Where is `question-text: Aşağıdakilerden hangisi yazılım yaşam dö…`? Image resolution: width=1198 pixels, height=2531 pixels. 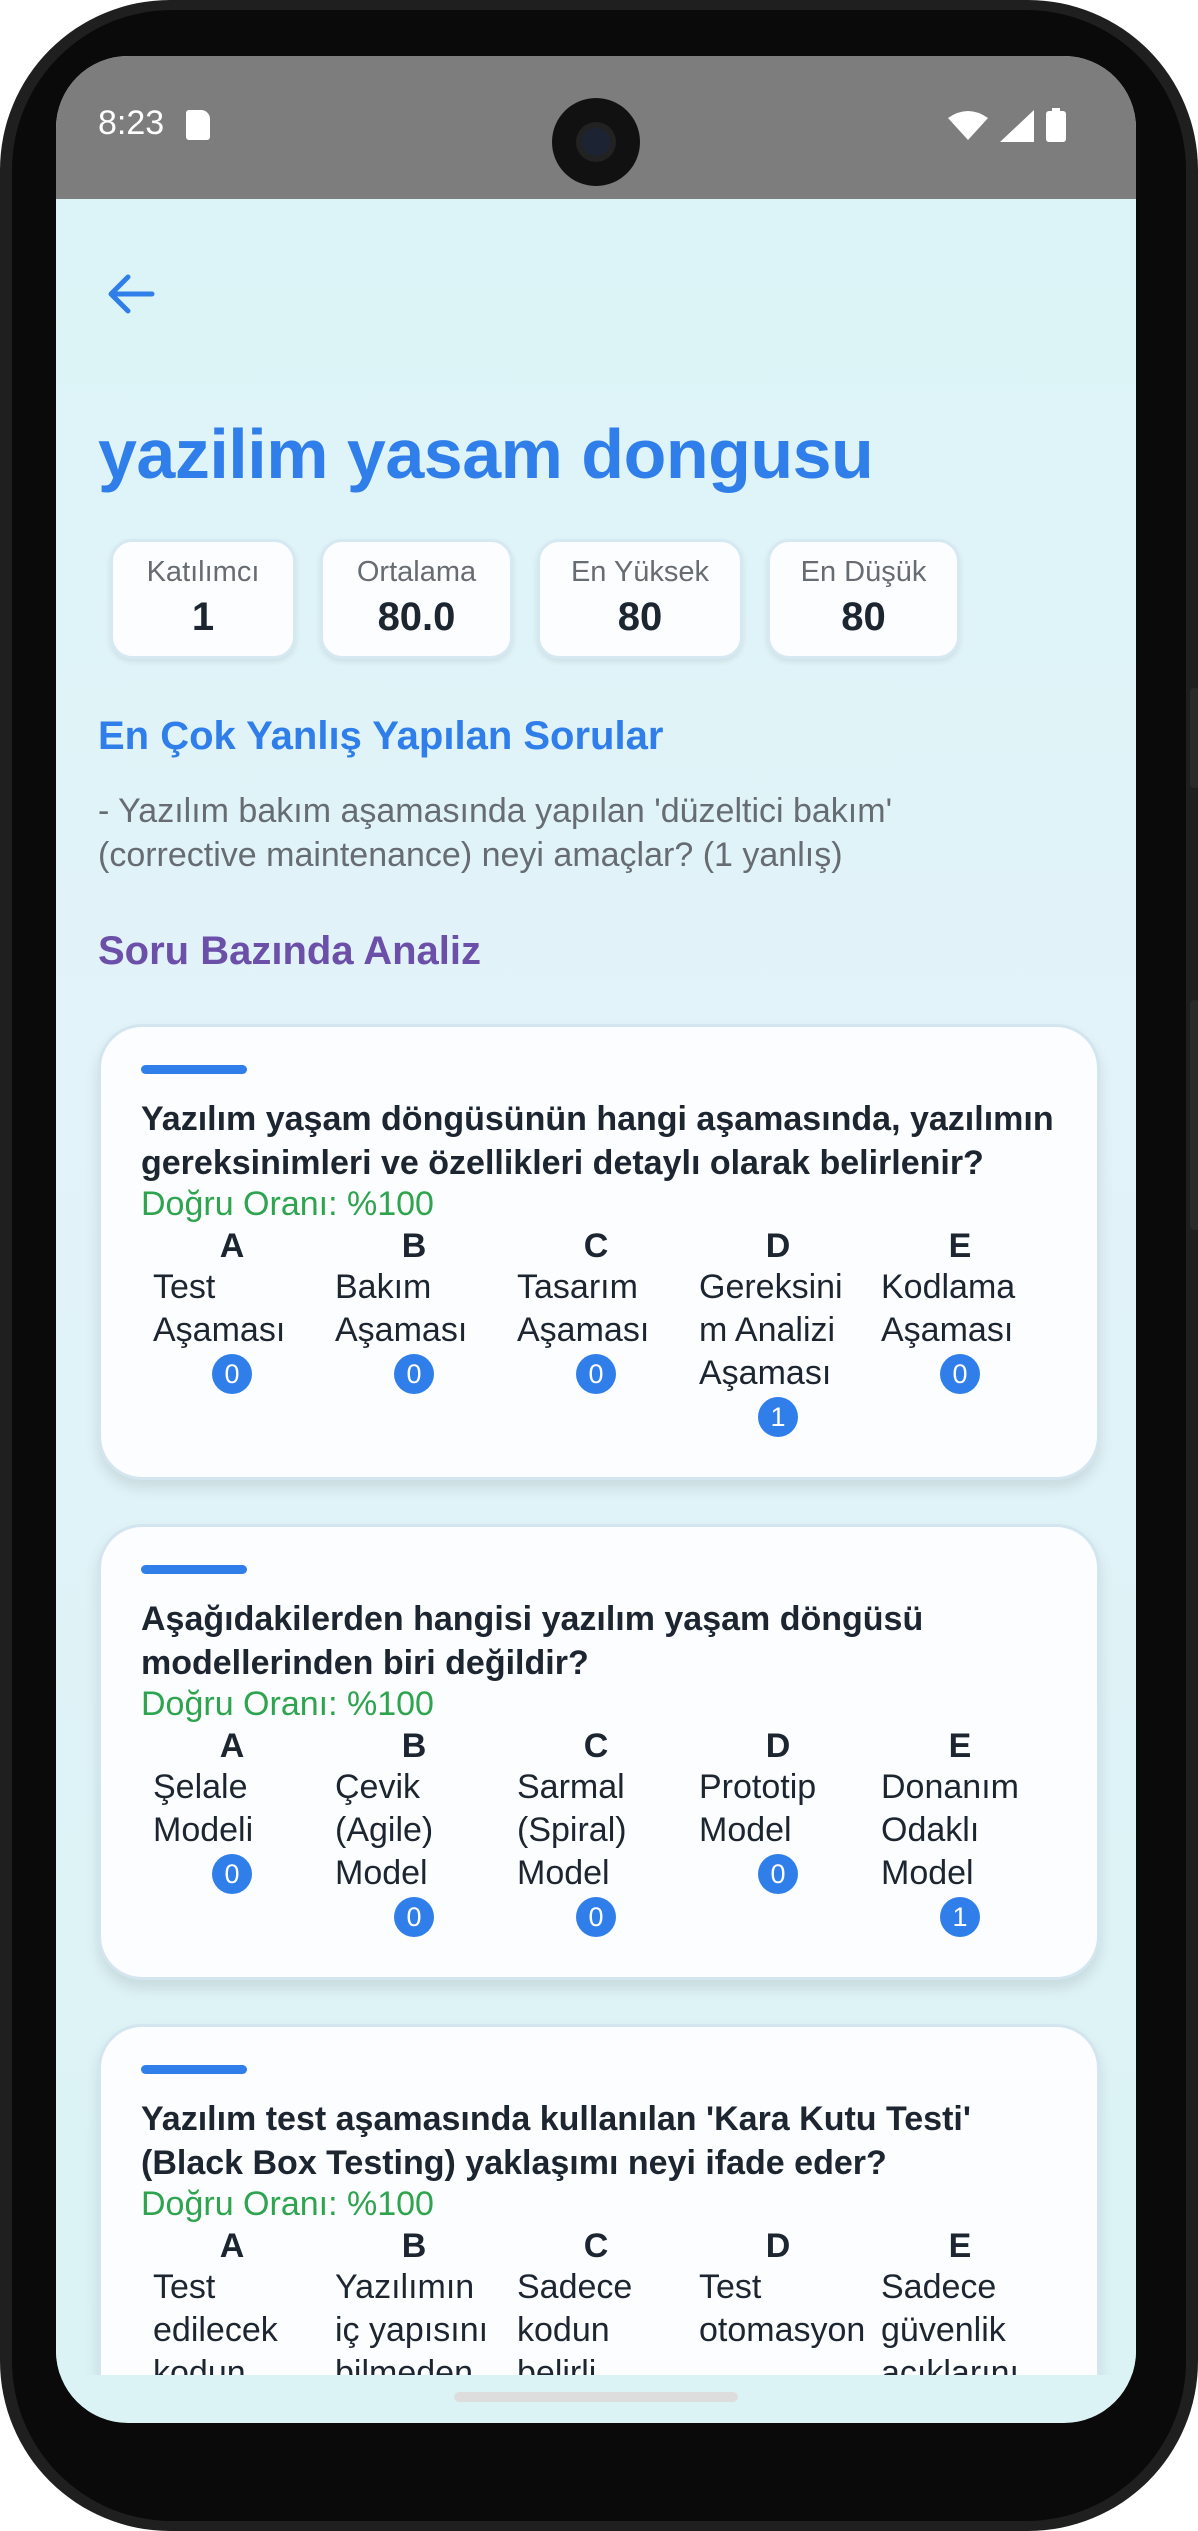
question-text: Aşağıdakilerden hangisi yazılım yaşam dö… is located at coordinates (532, 1641).